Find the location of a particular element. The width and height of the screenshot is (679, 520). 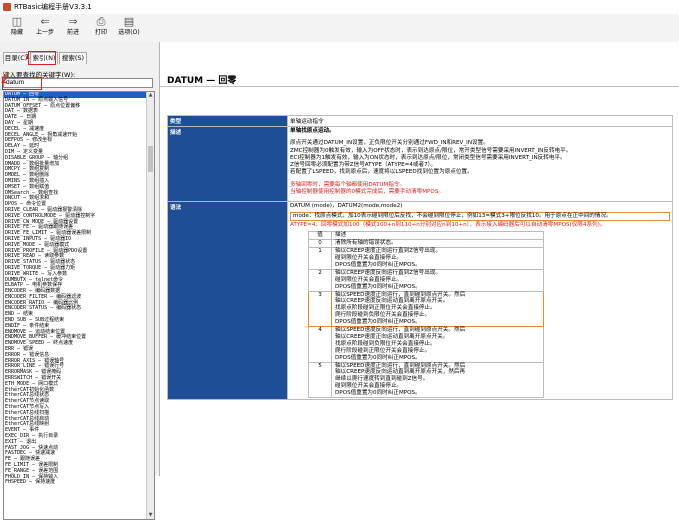

print-icon: ⎙ is located at coordinates (101, 21).